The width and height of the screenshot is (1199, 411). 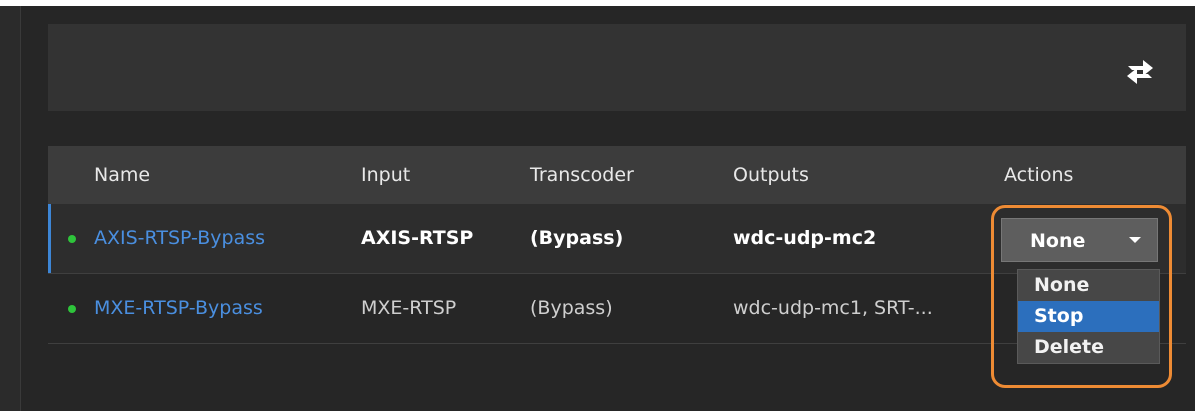 I want to click on table-header: Name Input Transcoder Outputs Actions, so click(x=617, y=175).